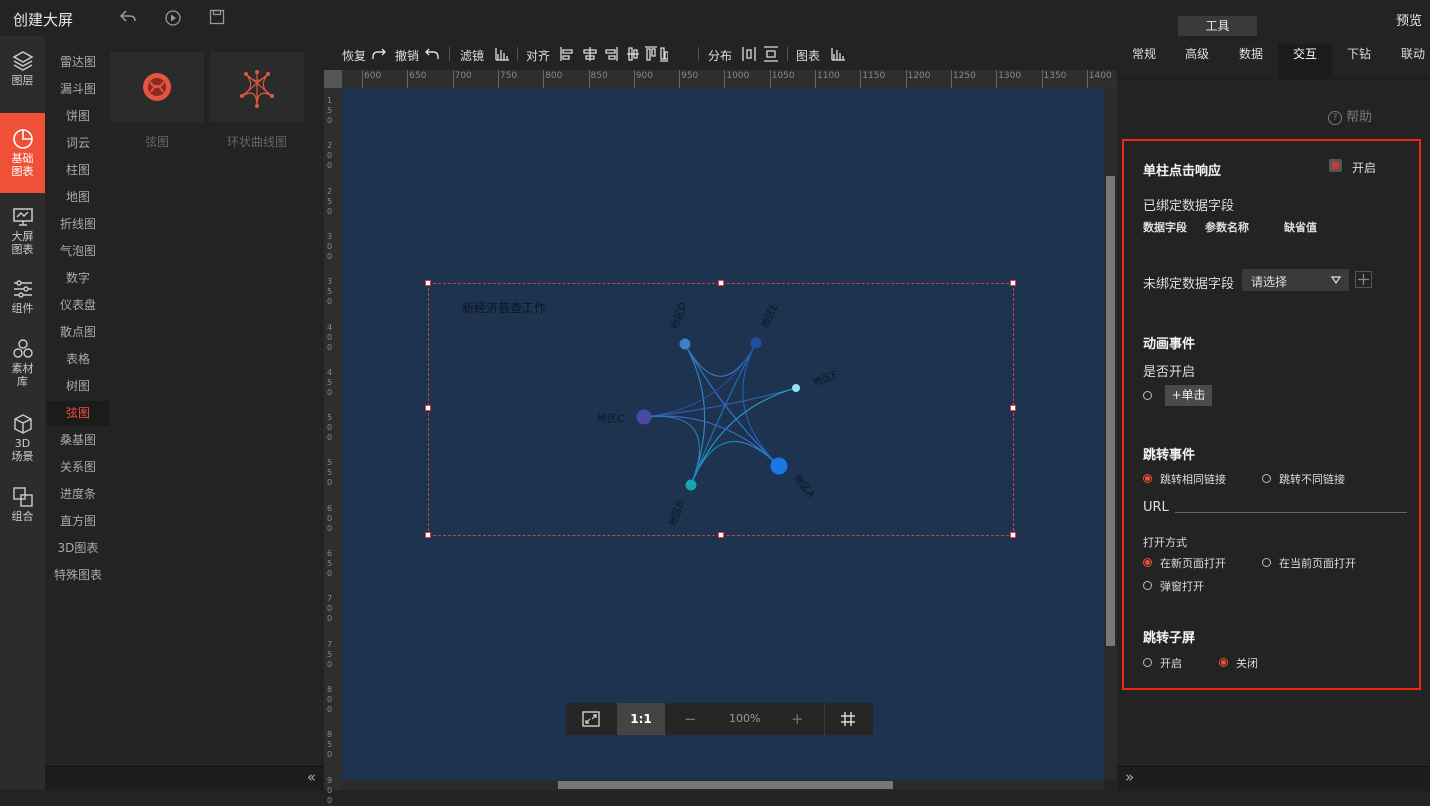 Image resolution: width=1430 pixels, height=806 pixels. What do you see at coordinates (1147, 662) in the screenshot?
I see `sub-screen-on-radio` at bounding box center [1147, 662].